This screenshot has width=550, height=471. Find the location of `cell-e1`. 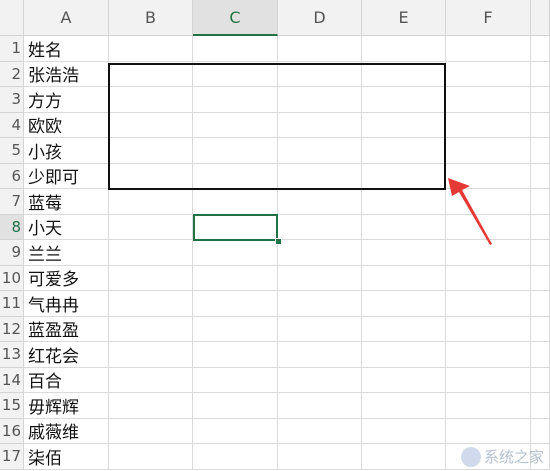

cell-e1 is located at coordinates (404, 49).